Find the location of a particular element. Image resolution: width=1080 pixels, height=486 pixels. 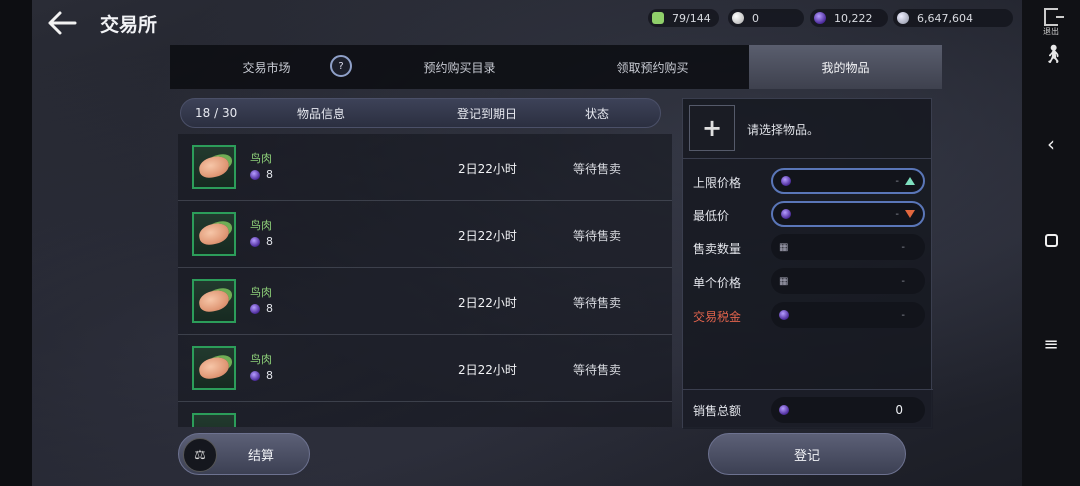

tab-my-items-label: 我的物品 is located at coordinates (845, 67).